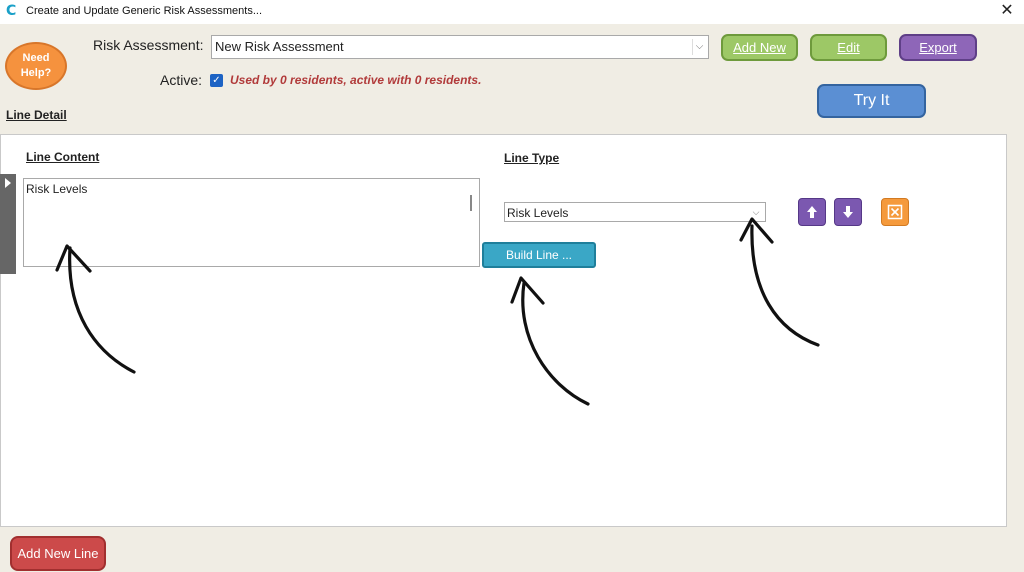 The width and height of the screenshot is (1024, 572). Describe the element at coordinates (181, 80) in the screenshot. I see `active-label: Active:` at that location.